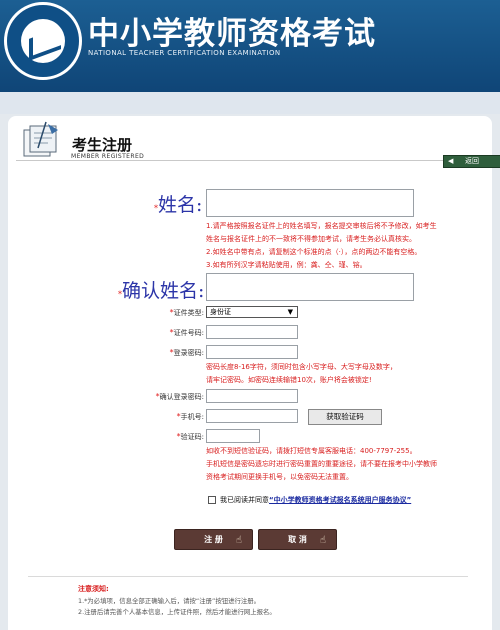 The height and width of the screenshot is (630, 500). I want to click on code-label: *验证码:, so click(190, 436).